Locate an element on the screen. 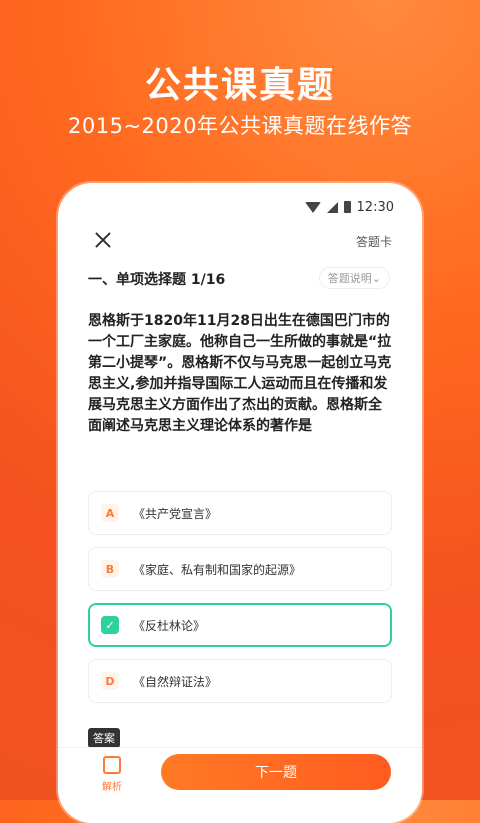  option-b: B 《家庭、私有制和国家的起源》 is located at coordinates (240, 569).